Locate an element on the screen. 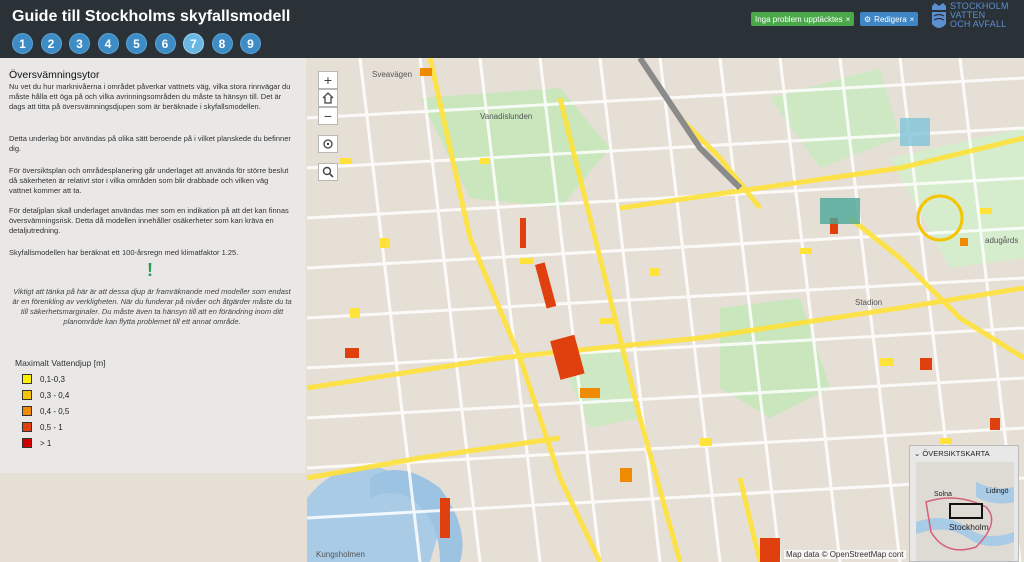  search-button is located at coordinates (328, 172).